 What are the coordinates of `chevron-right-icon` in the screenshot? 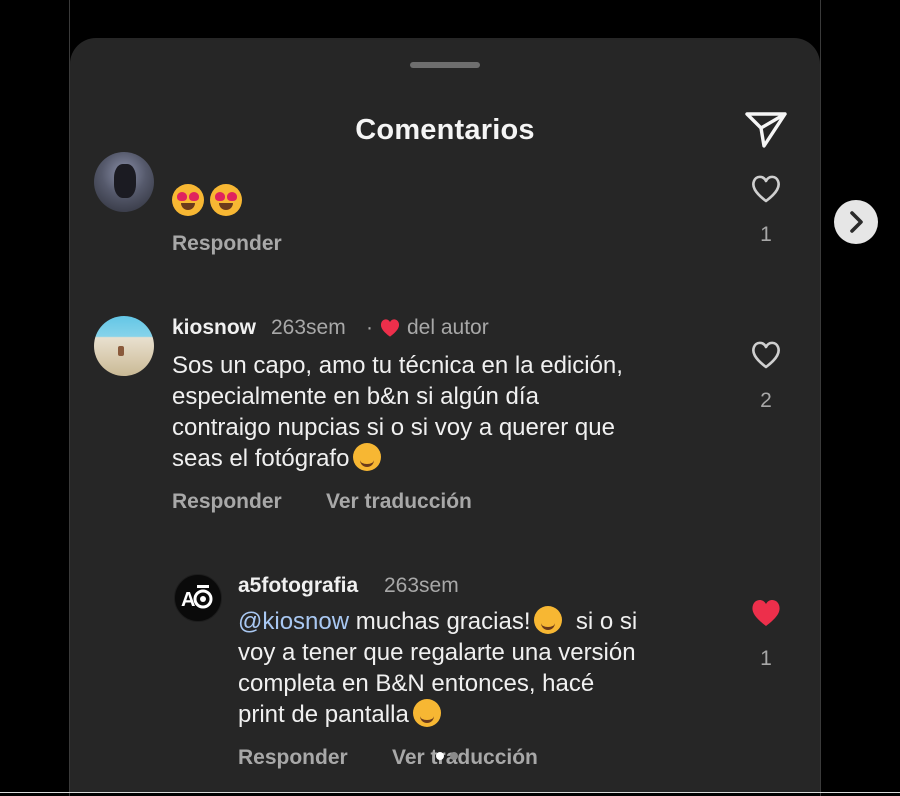 It's located at (856, 222).